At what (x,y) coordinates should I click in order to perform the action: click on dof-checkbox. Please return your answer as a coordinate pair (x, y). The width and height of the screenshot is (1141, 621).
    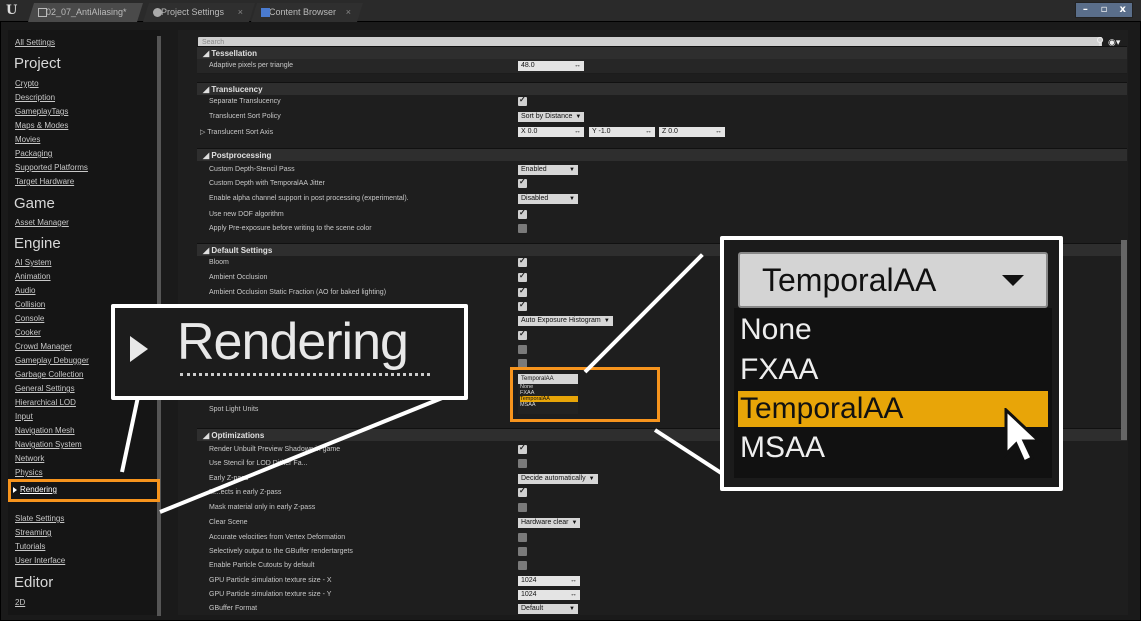
    Looking at the image, I should click on (522, 213).